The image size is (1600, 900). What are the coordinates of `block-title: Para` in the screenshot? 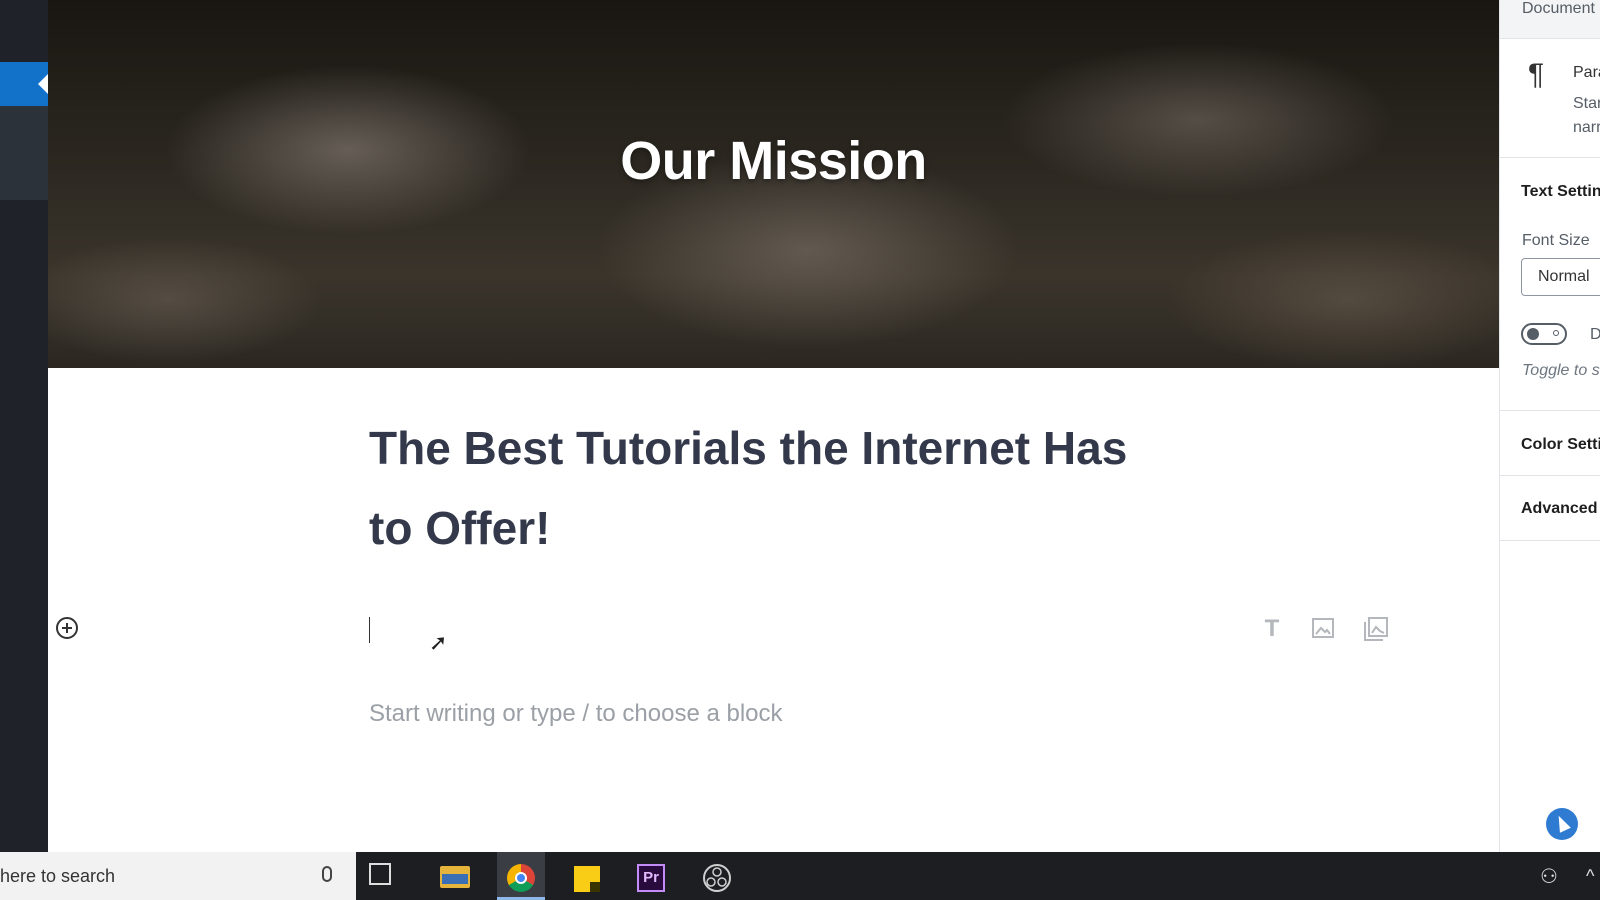 It's located at (1586, 72).